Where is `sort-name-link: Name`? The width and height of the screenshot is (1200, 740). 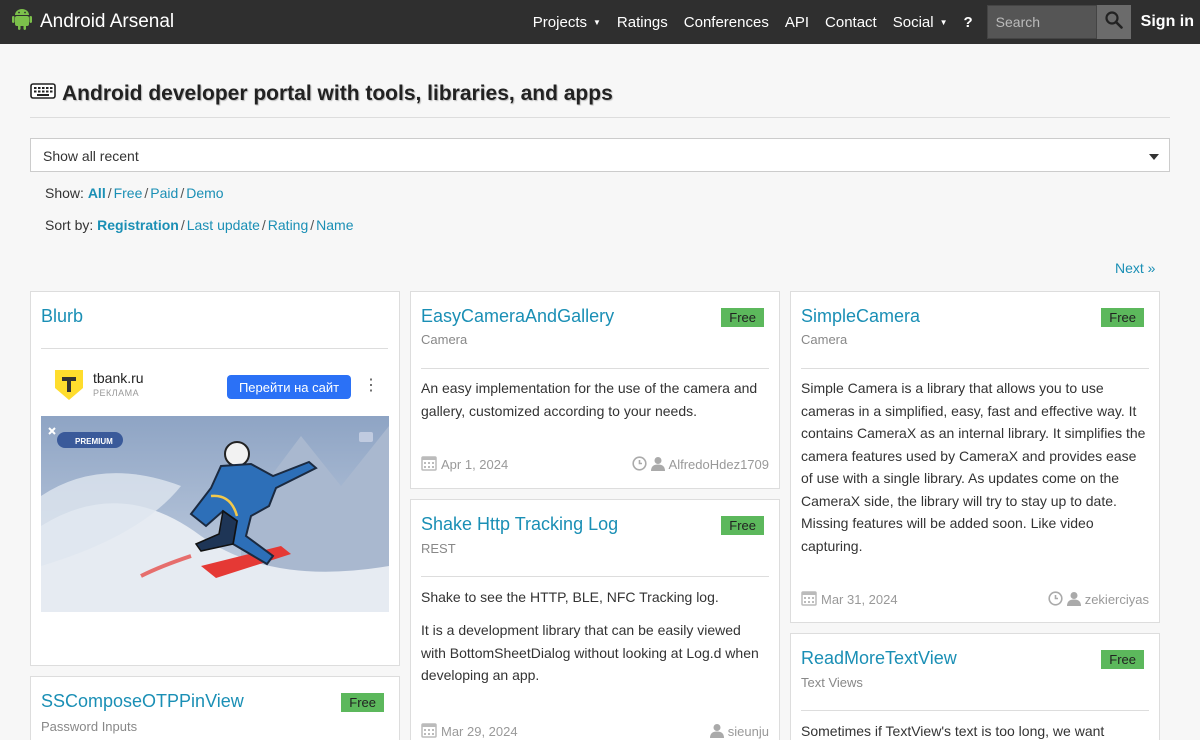
sort-name-link: Name is located at coordinates (334, 225).